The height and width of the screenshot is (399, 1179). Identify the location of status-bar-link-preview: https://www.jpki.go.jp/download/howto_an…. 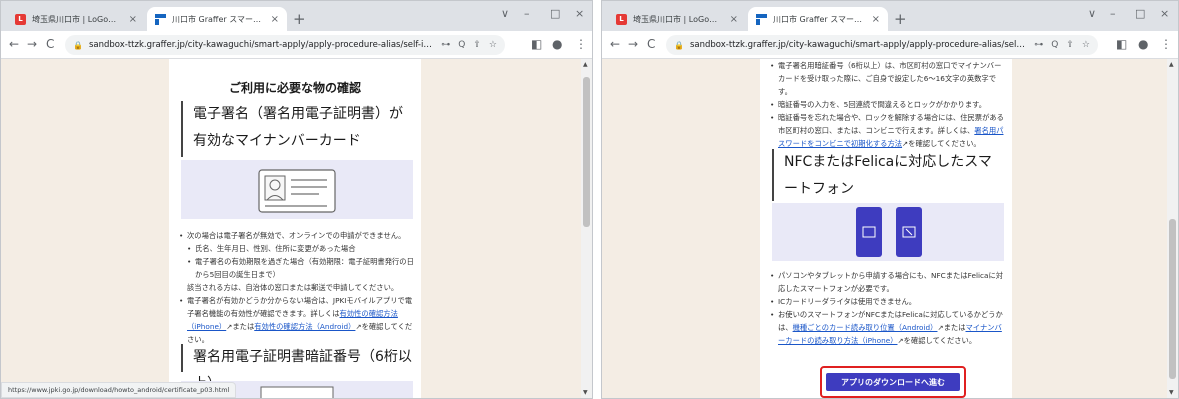
(119, 390).